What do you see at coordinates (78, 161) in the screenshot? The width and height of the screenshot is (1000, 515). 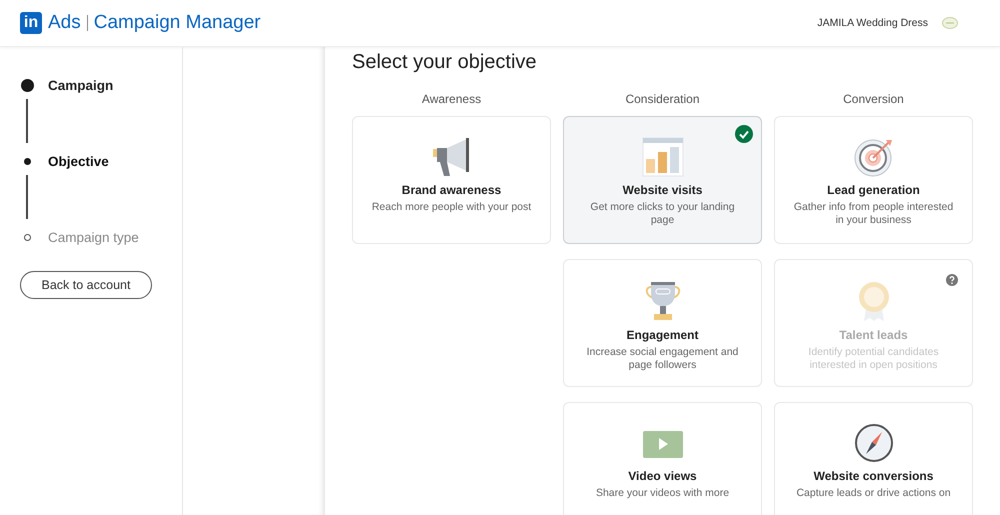 I see `step-label: Objective` at bounding box center [78, 161].